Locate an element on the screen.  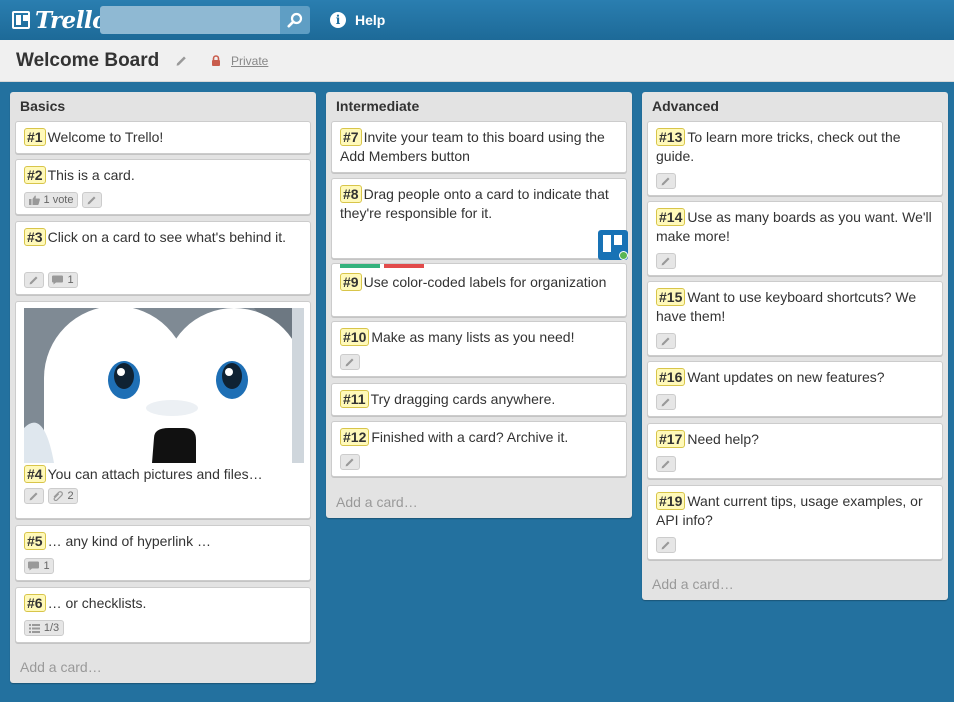
card: #10 Make as many lists as you need! is located at coordinates (479, 349).